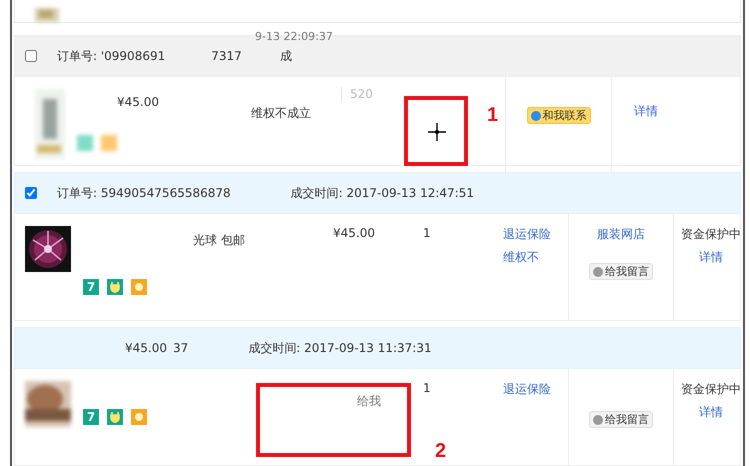 This screenshot has width=750, height=466. Describe the element at coordinates (219, 240) in the screenshot. I see `item-title: 光球 包邮` at that location.